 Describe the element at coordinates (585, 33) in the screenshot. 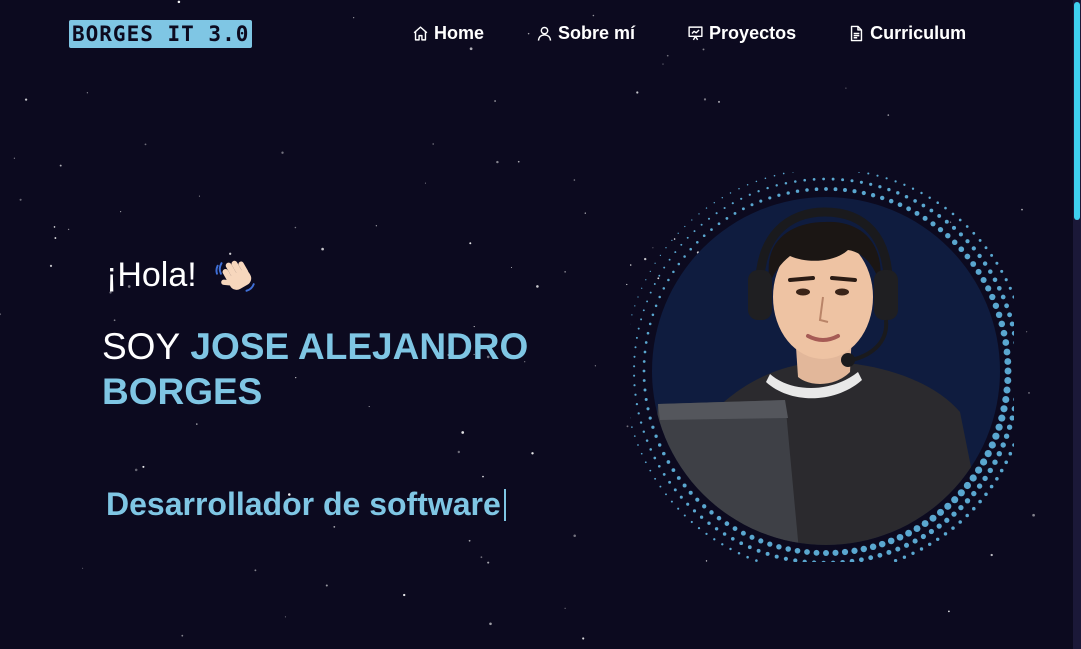

I see `nav-sobre-mi: Sobre mí` at that location.